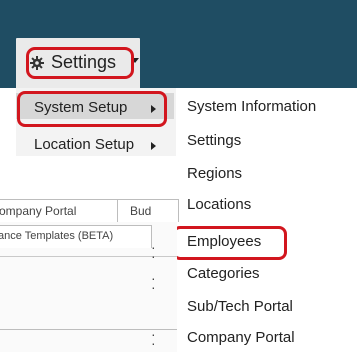  Describe the element at coordinates (229, 243) in the screenshot. I see `employees-highlight-ring` at that location.